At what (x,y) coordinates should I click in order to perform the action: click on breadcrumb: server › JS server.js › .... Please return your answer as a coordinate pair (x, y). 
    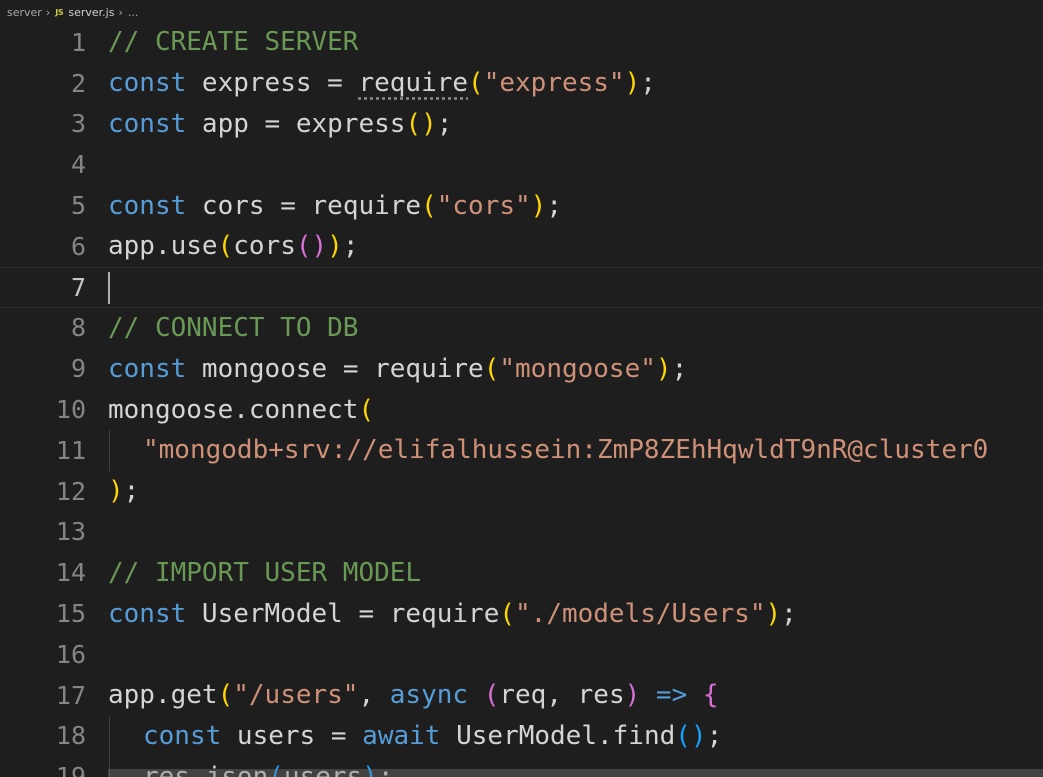
    Looking at the image, I should click on (69, 12).